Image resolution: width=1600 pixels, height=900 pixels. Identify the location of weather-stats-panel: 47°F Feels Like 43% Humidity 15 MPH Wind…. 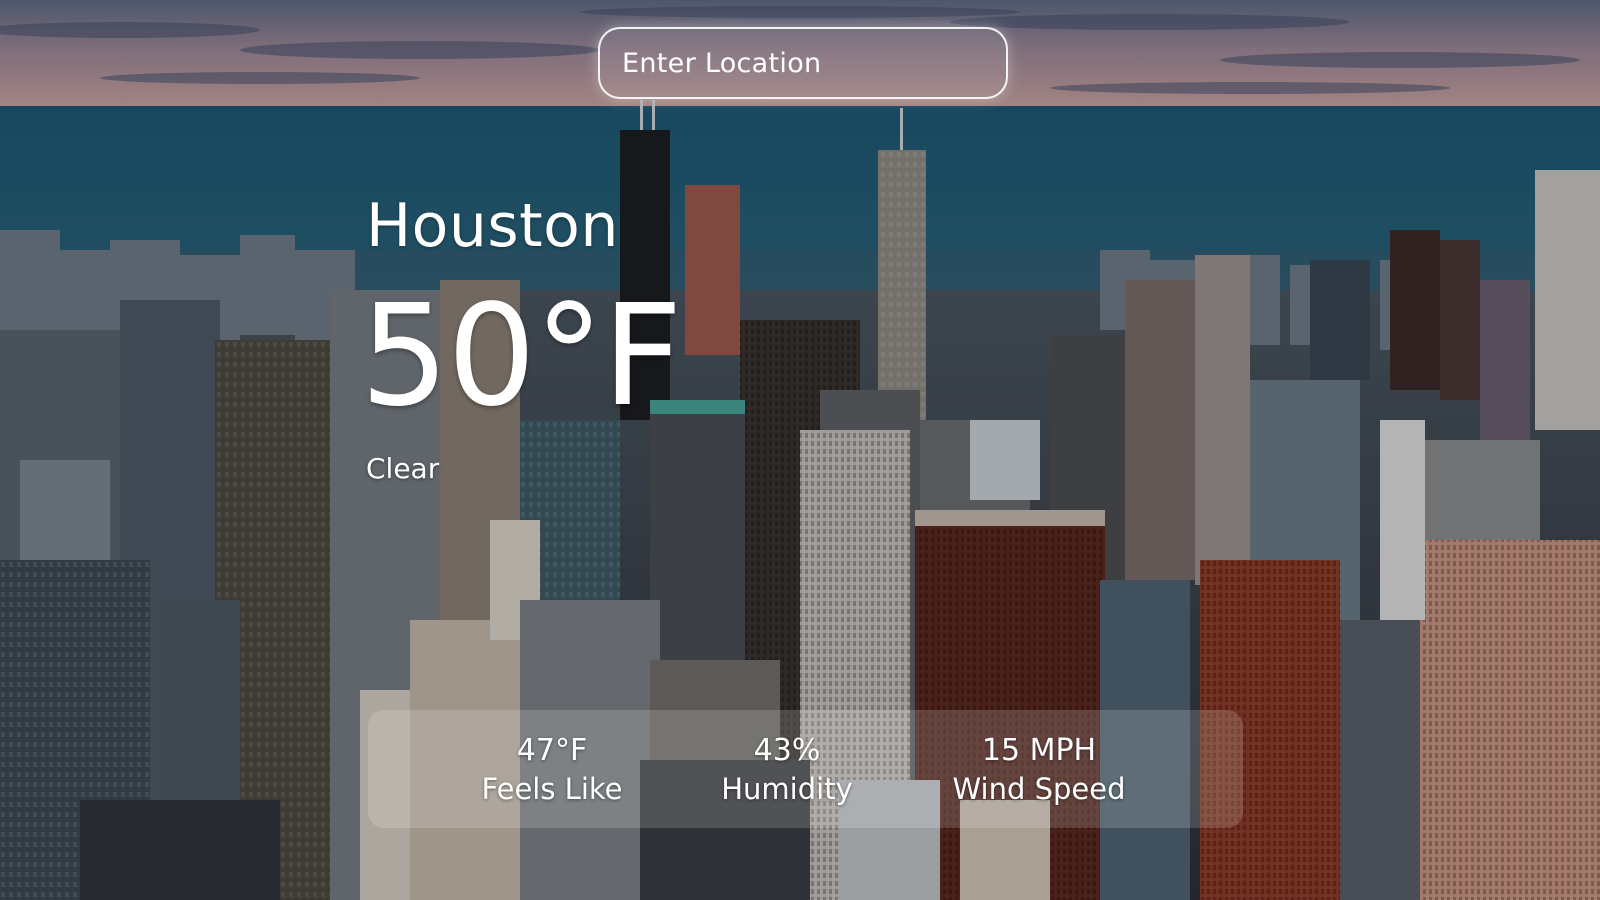
(805, 769).